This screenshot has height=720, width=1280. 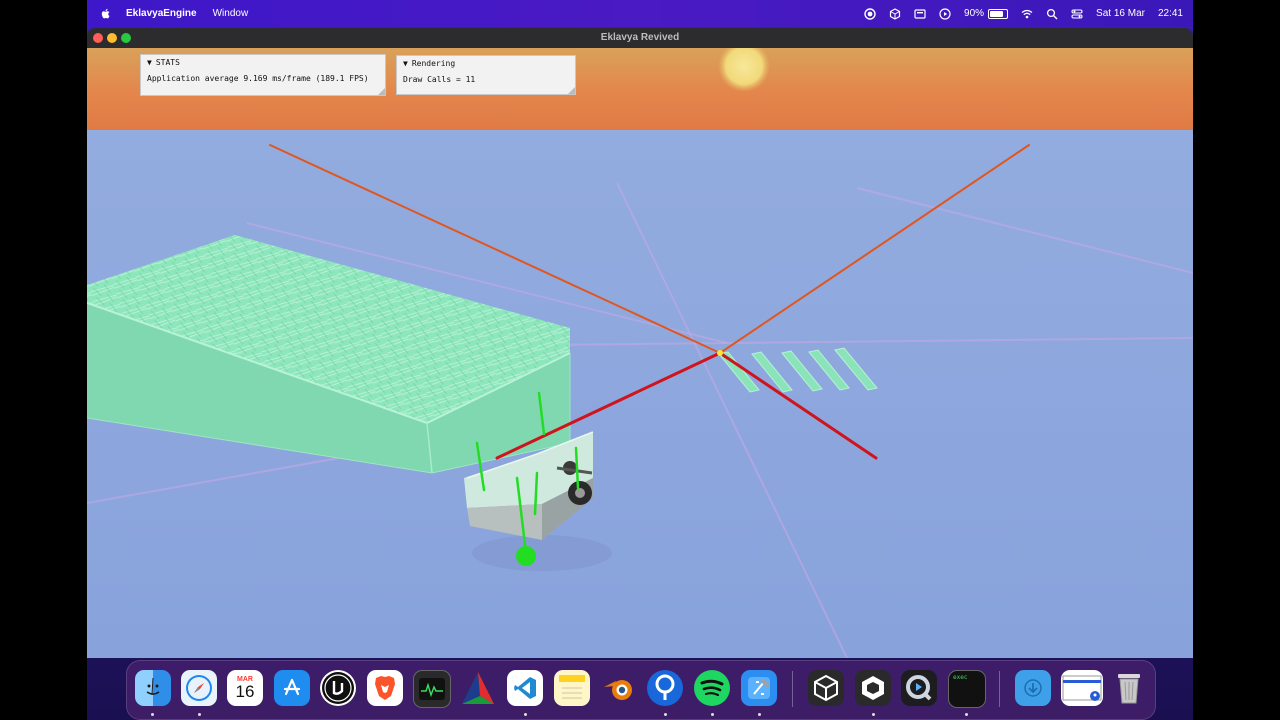 What do you see at coordinates (385, 688) in the screenshot?
I see `brave-icon` at bounding box center [385, 688].